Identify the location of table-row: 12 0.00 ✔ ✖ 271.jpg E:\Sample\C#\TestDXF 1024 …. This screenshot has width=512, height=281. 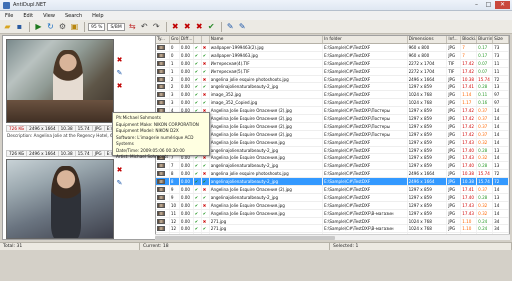
(332, 221).